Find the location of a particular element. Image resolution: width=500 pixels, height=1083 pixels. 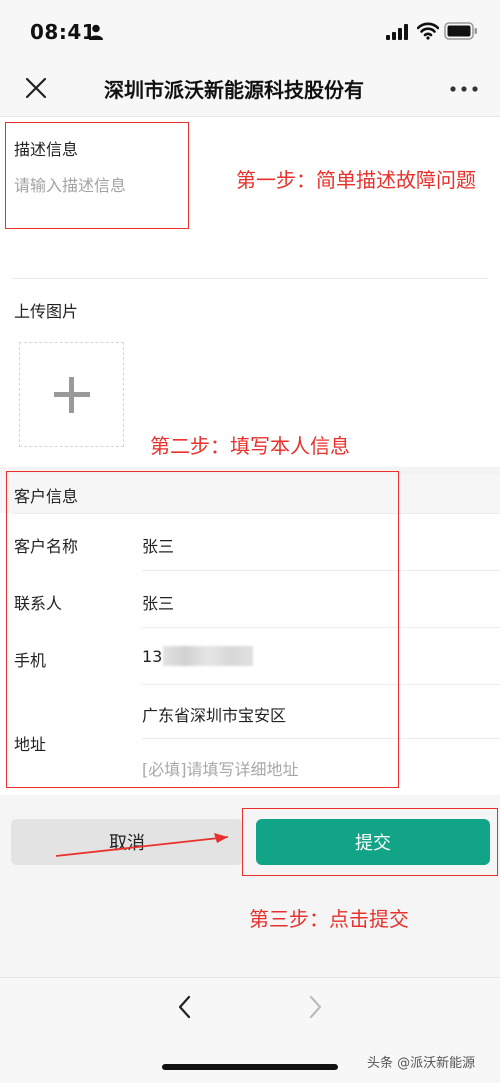

back-icon is located at coordinates (185, 1007).